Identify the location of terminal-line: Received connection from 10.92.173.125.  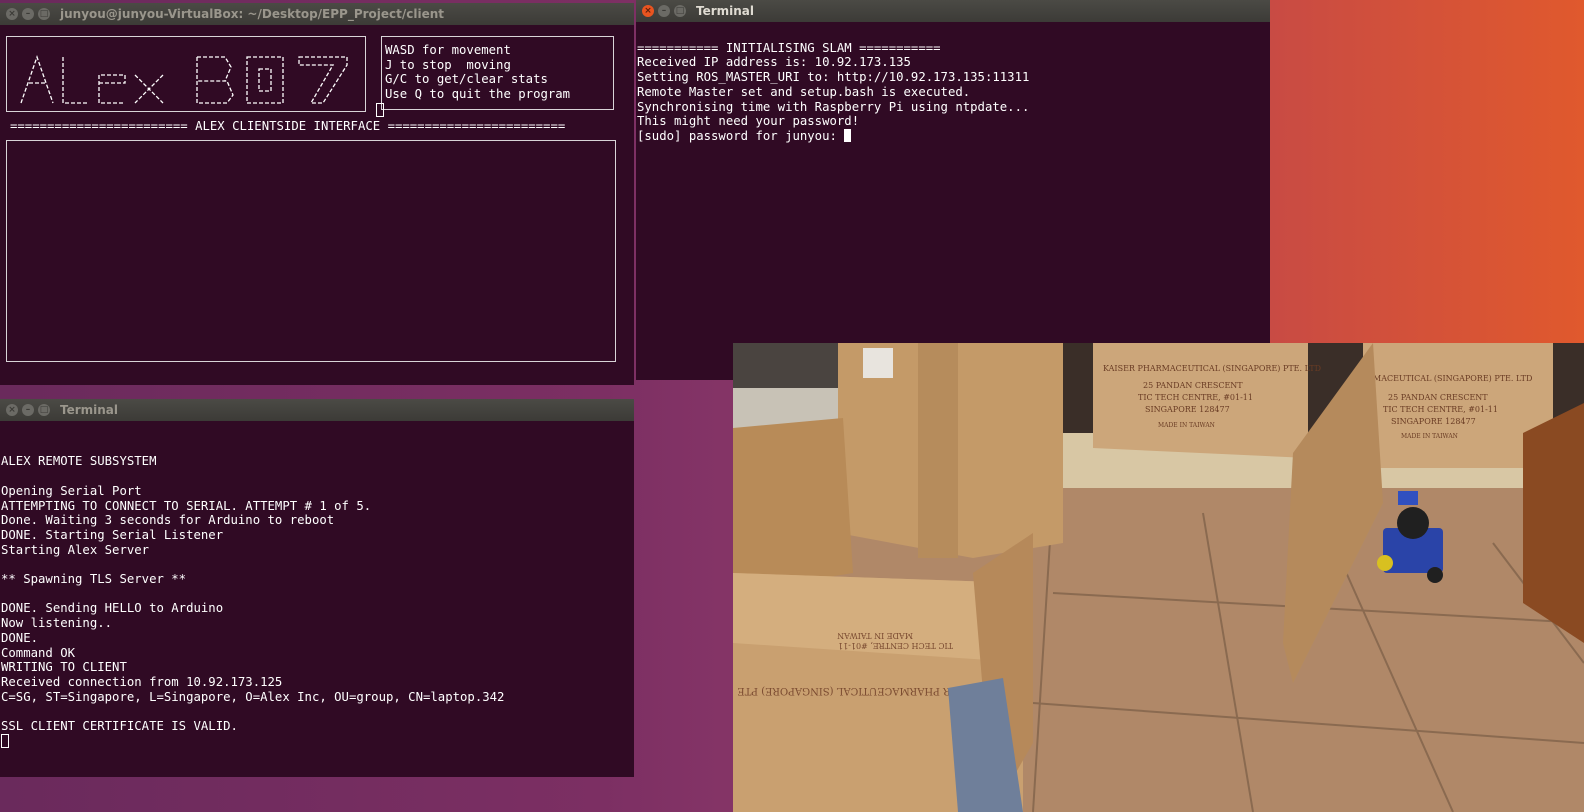
(142, 681).